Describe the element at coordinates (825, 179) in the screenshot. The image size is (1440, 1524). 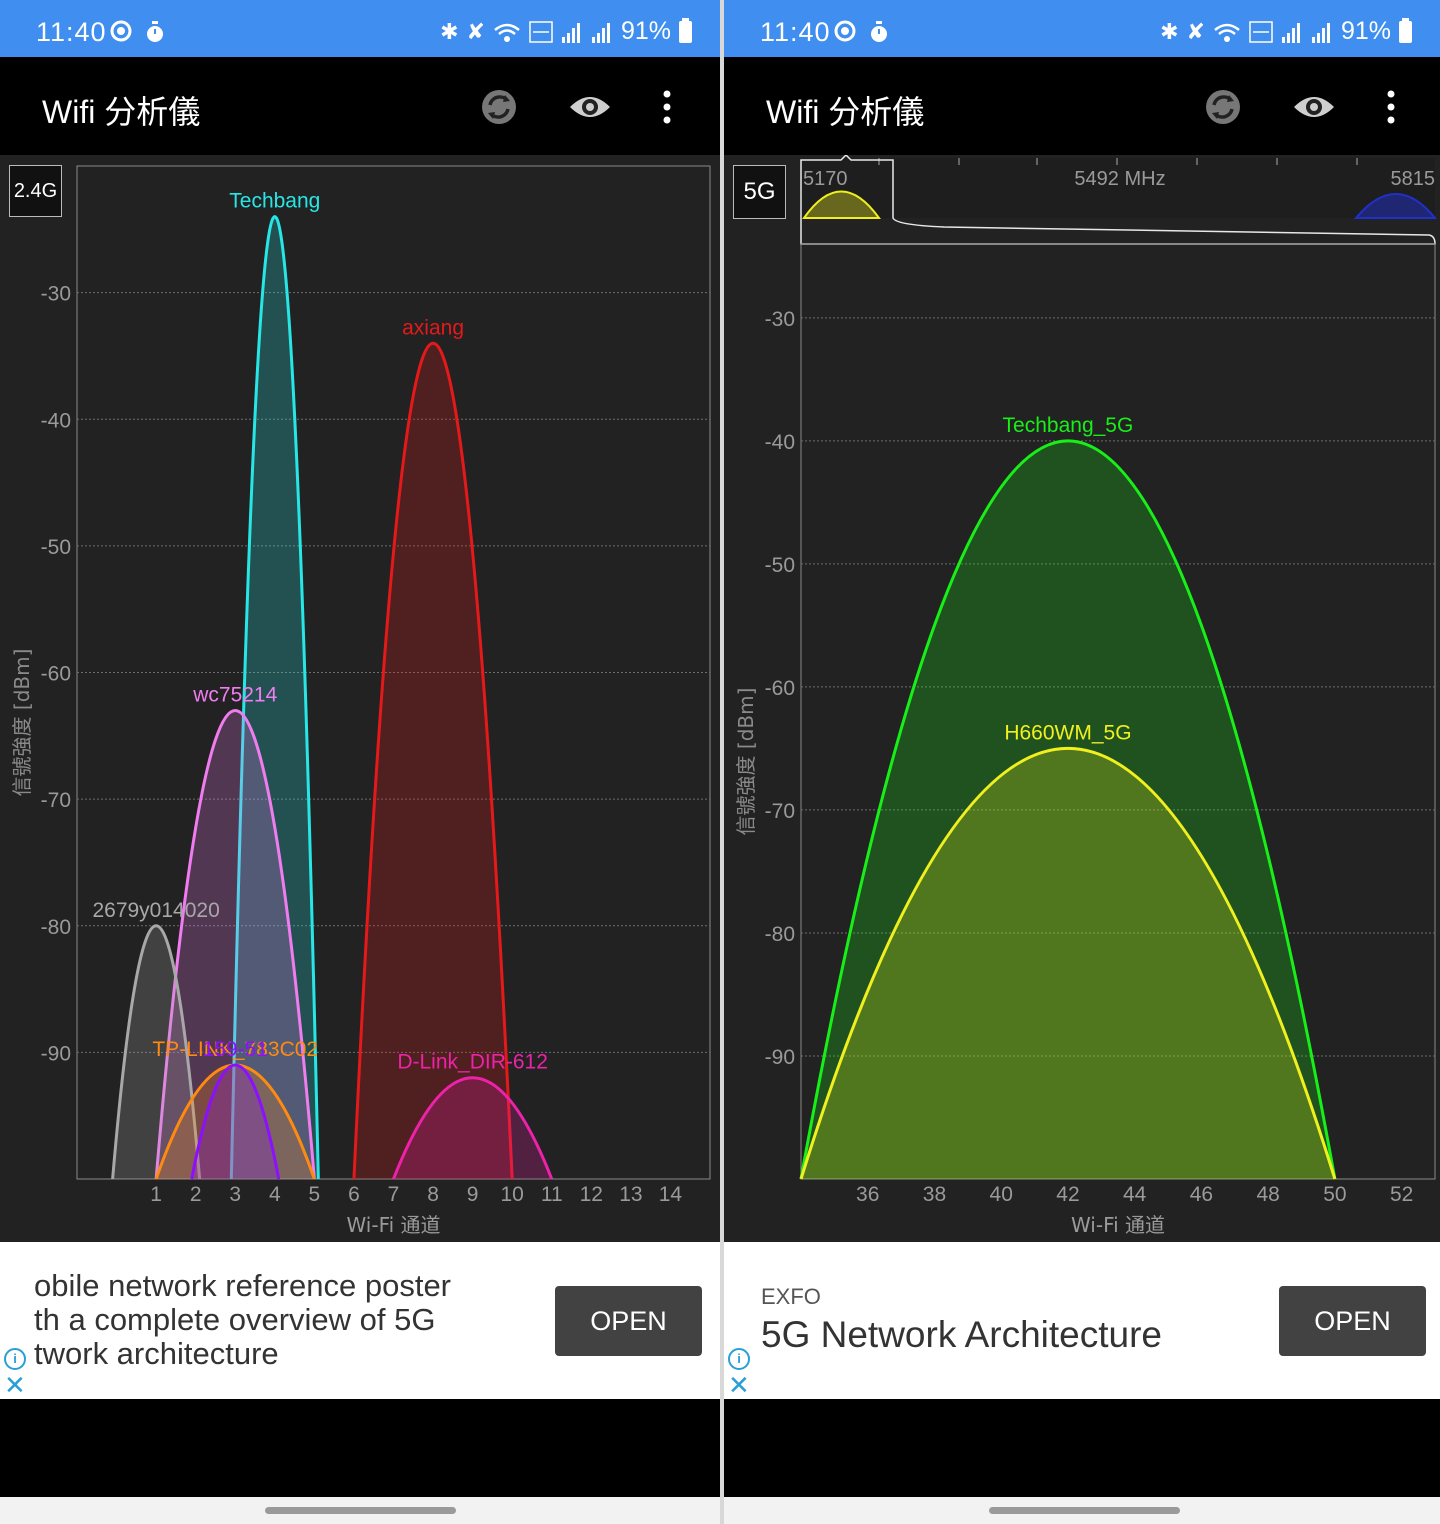
I see `freq-left-label: 5170` at that location.